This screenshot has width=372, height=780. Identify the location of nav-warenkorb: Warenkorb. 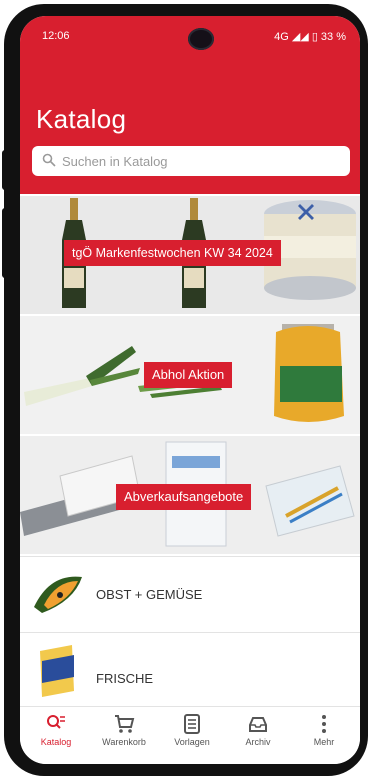
(124, 730).